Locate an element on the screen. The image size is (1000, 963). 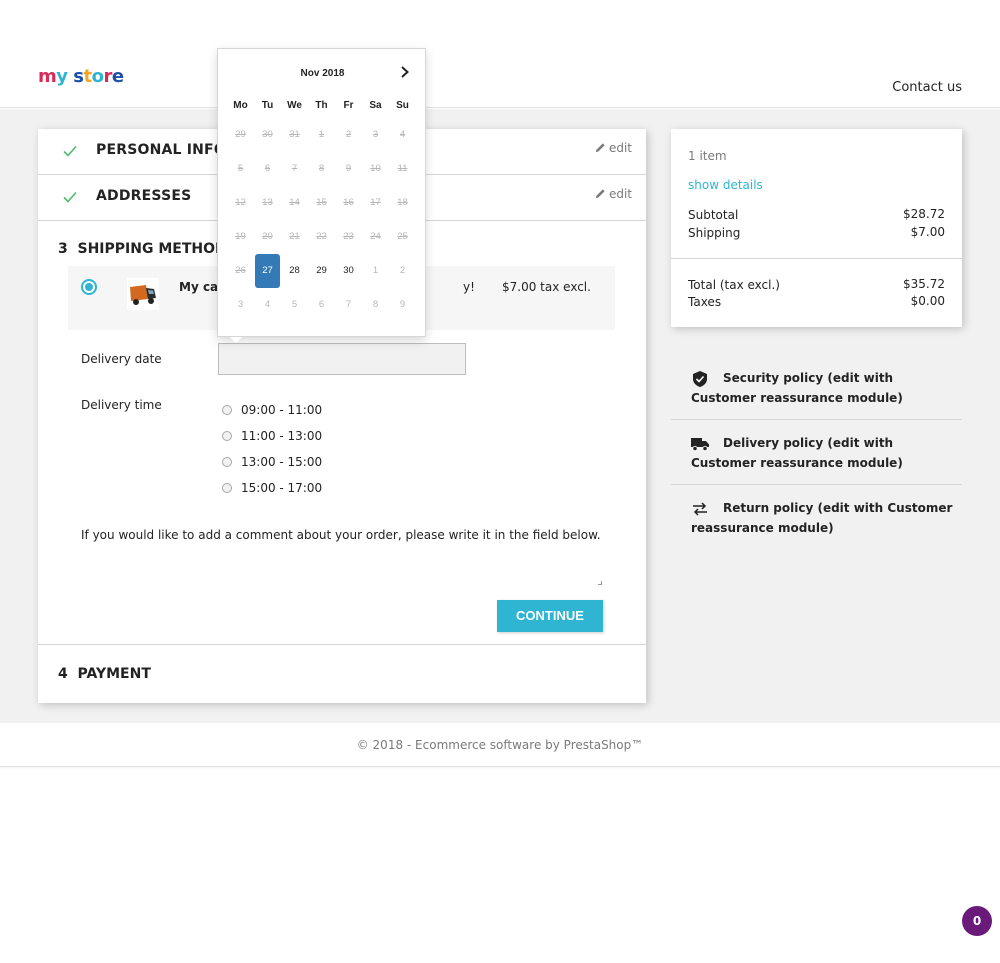
time-slot-option: 15:00 - 17:00 is located at coordinates (272, 489).